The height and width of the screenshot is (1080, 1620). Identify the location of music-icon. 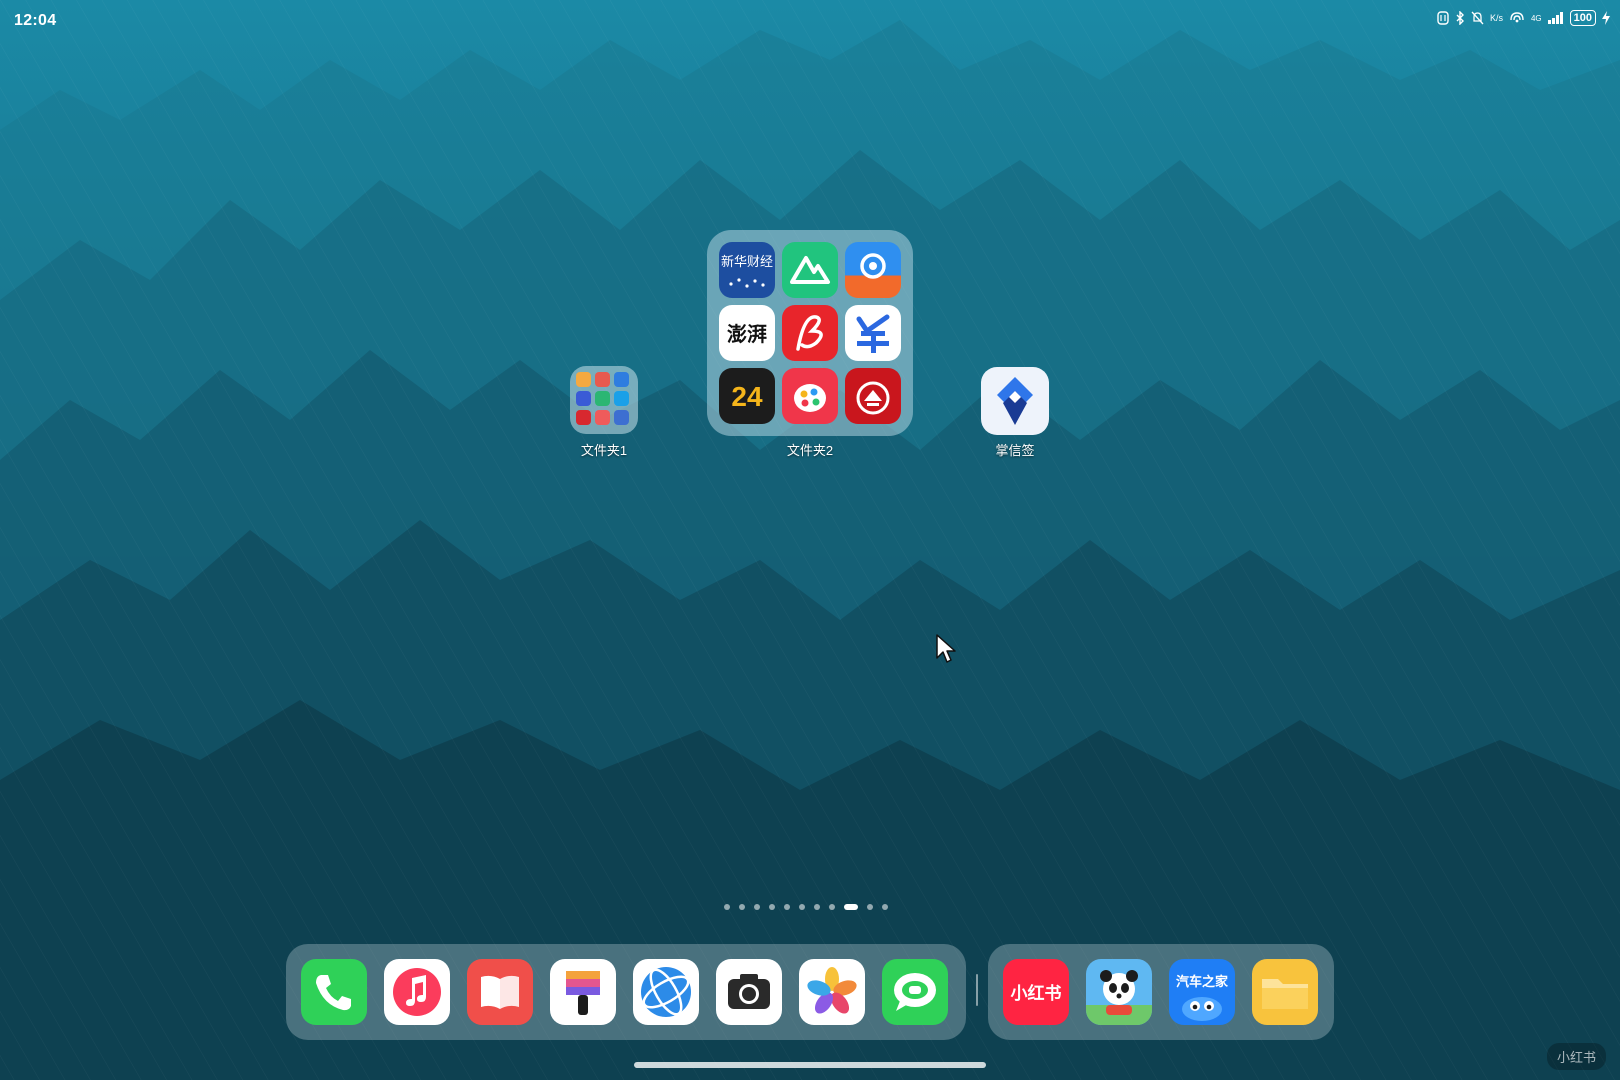
(417, 992).